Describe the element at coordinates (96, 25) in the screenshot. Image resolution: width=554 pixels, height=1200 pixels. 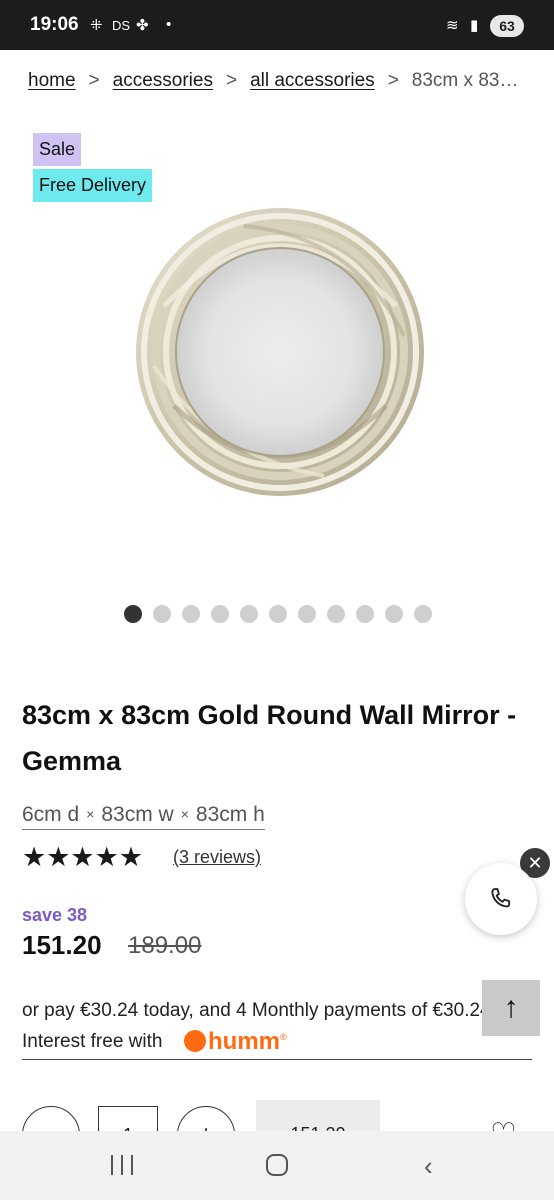
I see `grid-icon: ⁜` at that location.